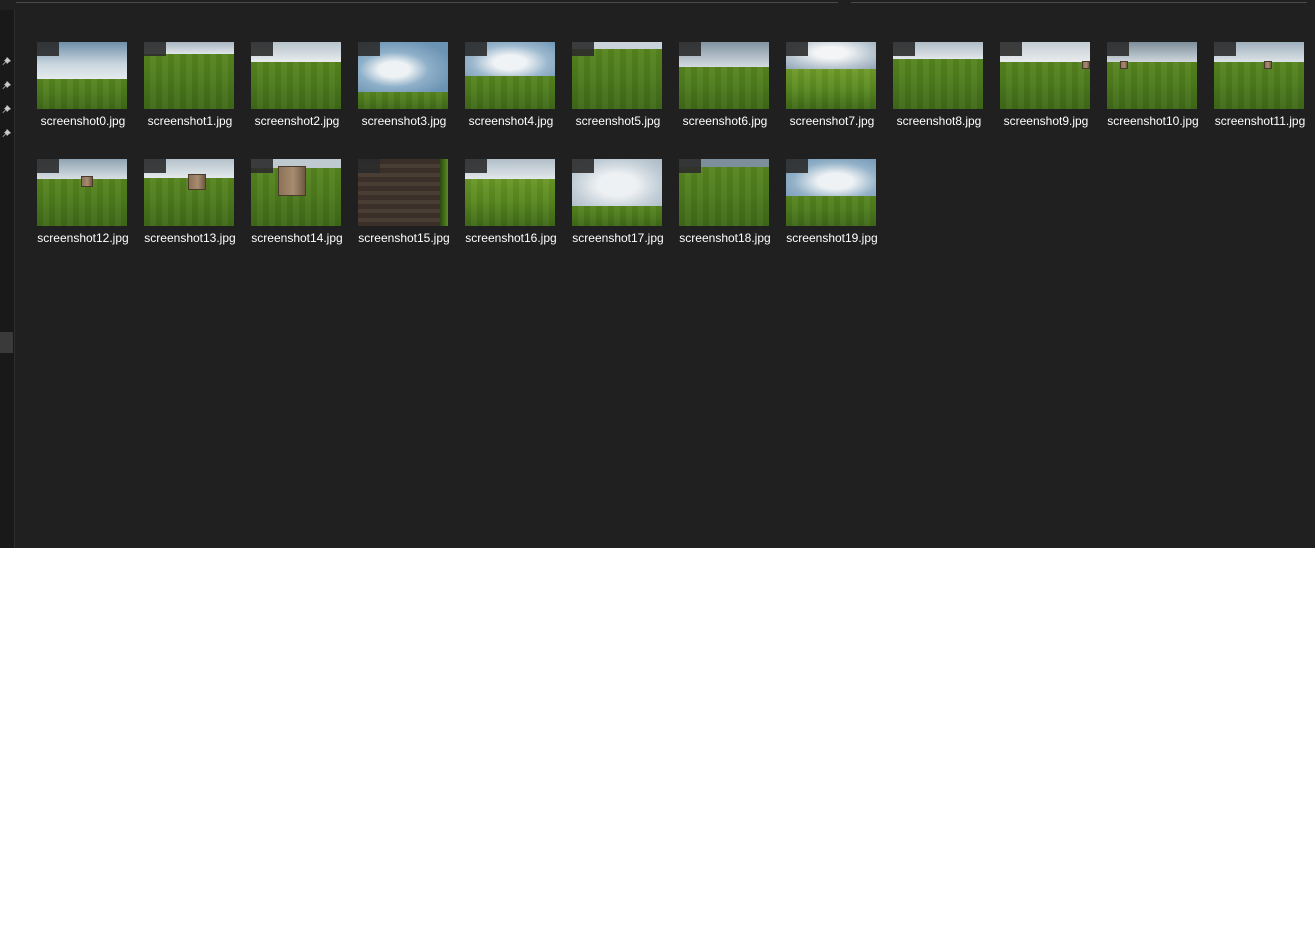  I want to click on file-item: screenshot15.jpg, so click(396, 214).